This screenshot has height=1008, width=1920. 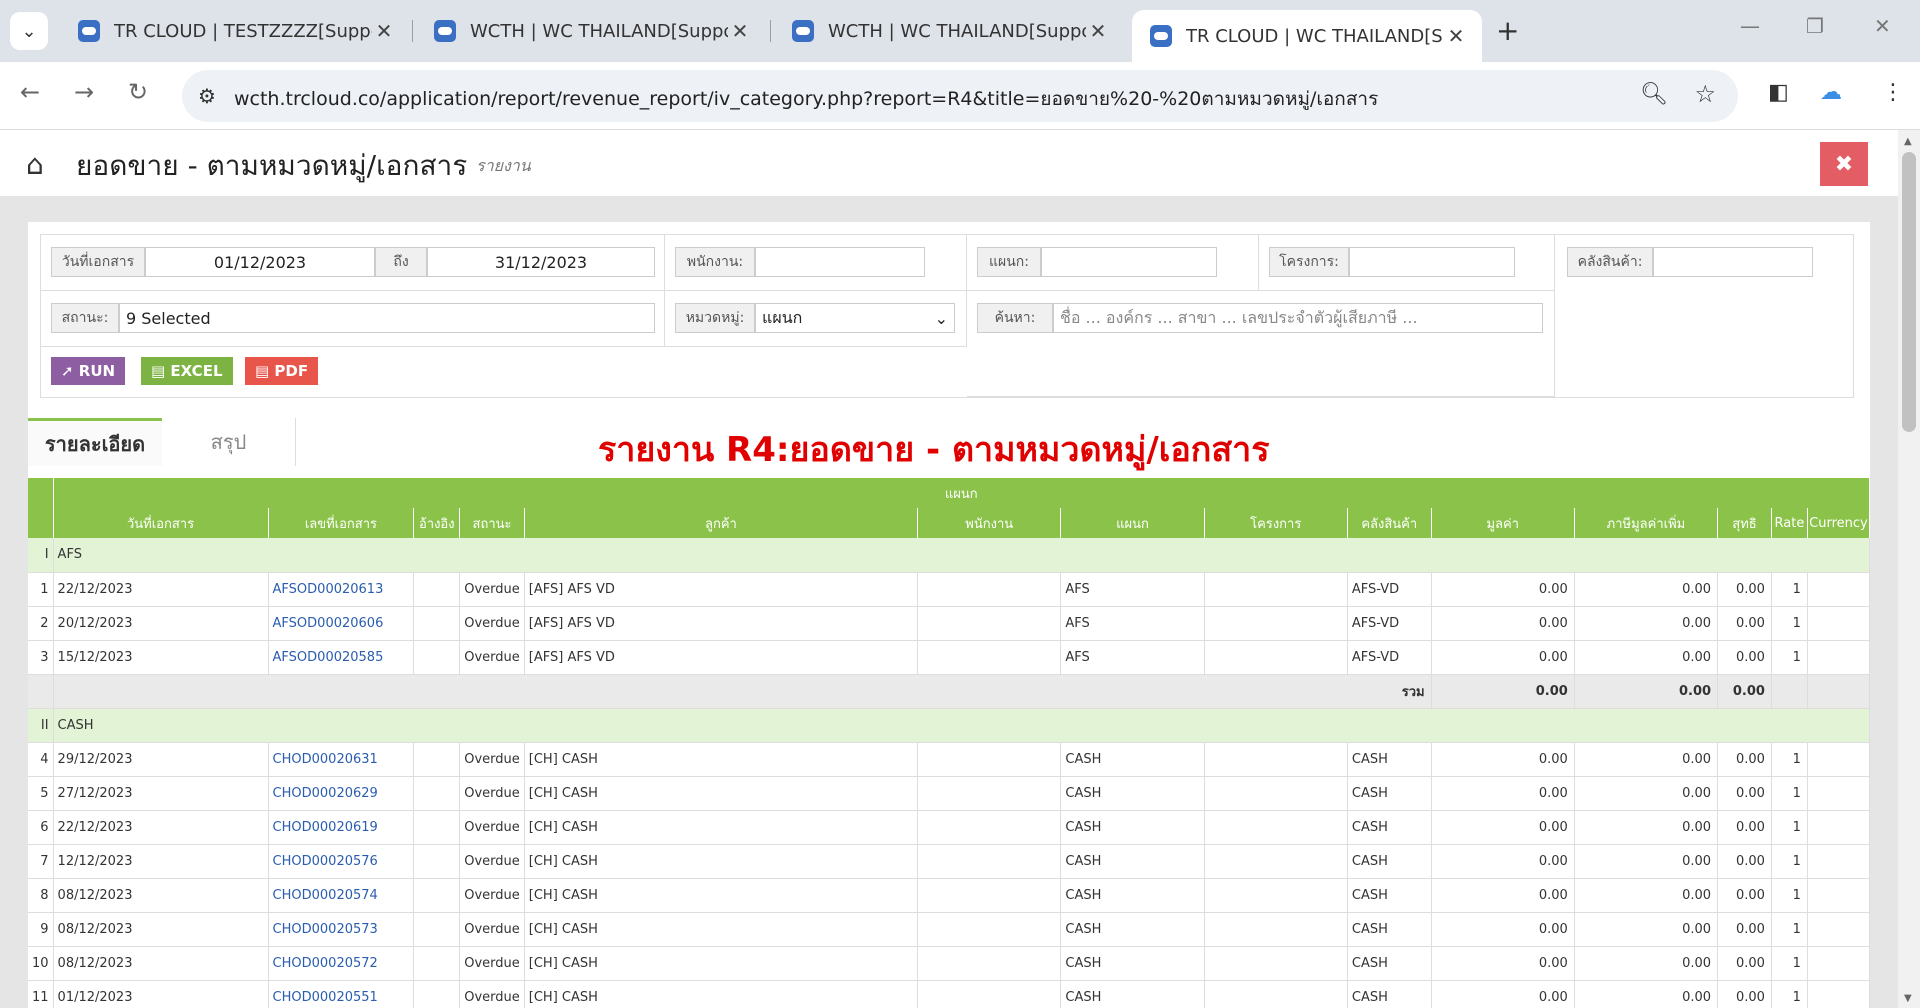 What do you see at coordinates (207, 96) in the screenshot?
I see `site-info-icon: ⚙` at bounding box center [207, 96].